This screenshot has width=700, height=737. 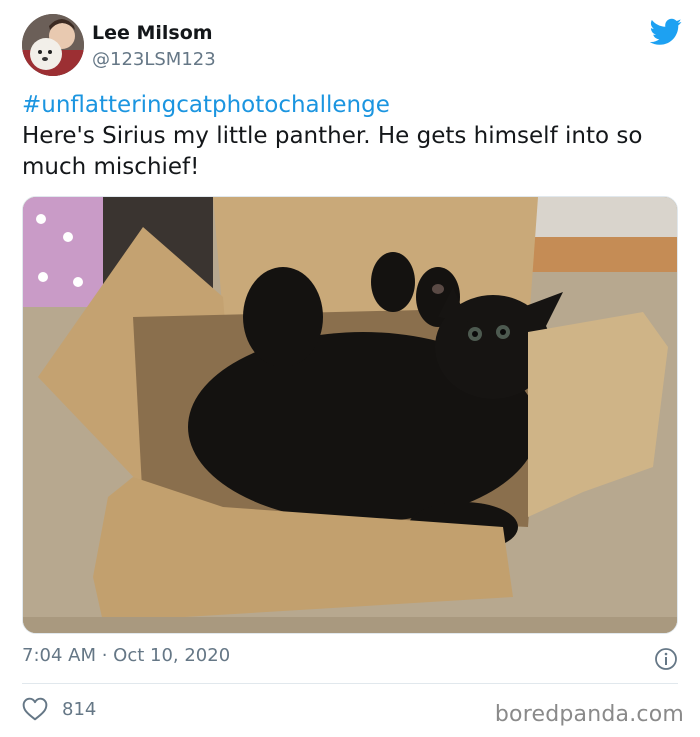 What do you see at coordinates (35, 709) in the screenshot?
I see `heart-outline-icon` at bounding box center [35, 709].